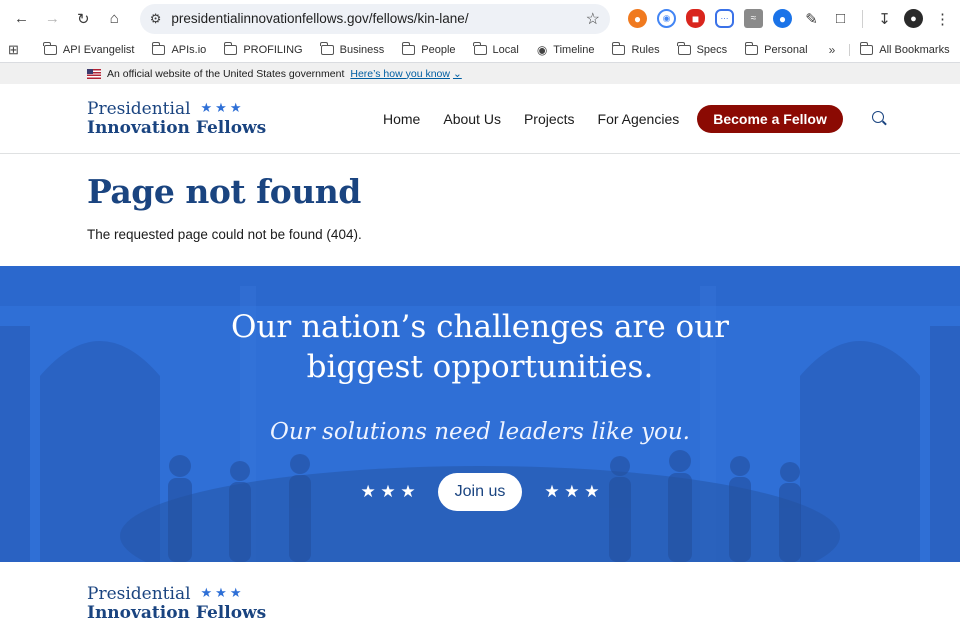 This screenshot has height=643, width=960. I want to click on footer-logo-stars-icon: ★★★, so click(222, 594).